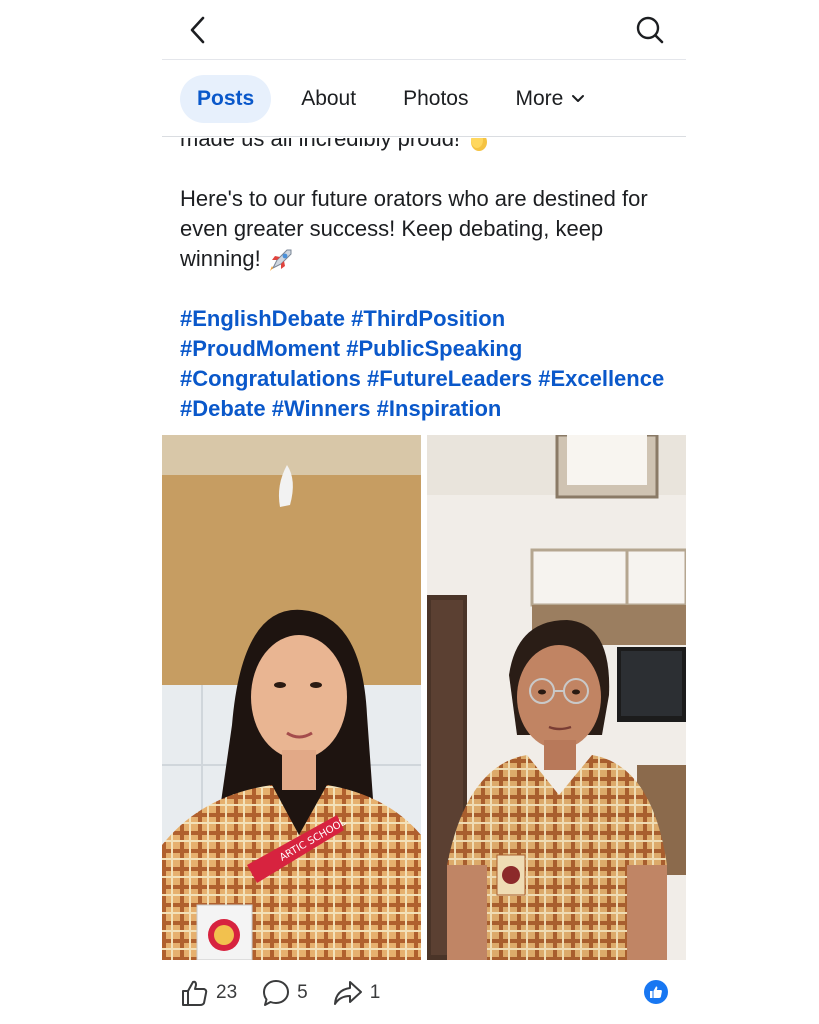 Image resolution: width=819 pixels, height=1024 pixels. I want to click on hashtag-link: #Congratulations, so click(270, 378).